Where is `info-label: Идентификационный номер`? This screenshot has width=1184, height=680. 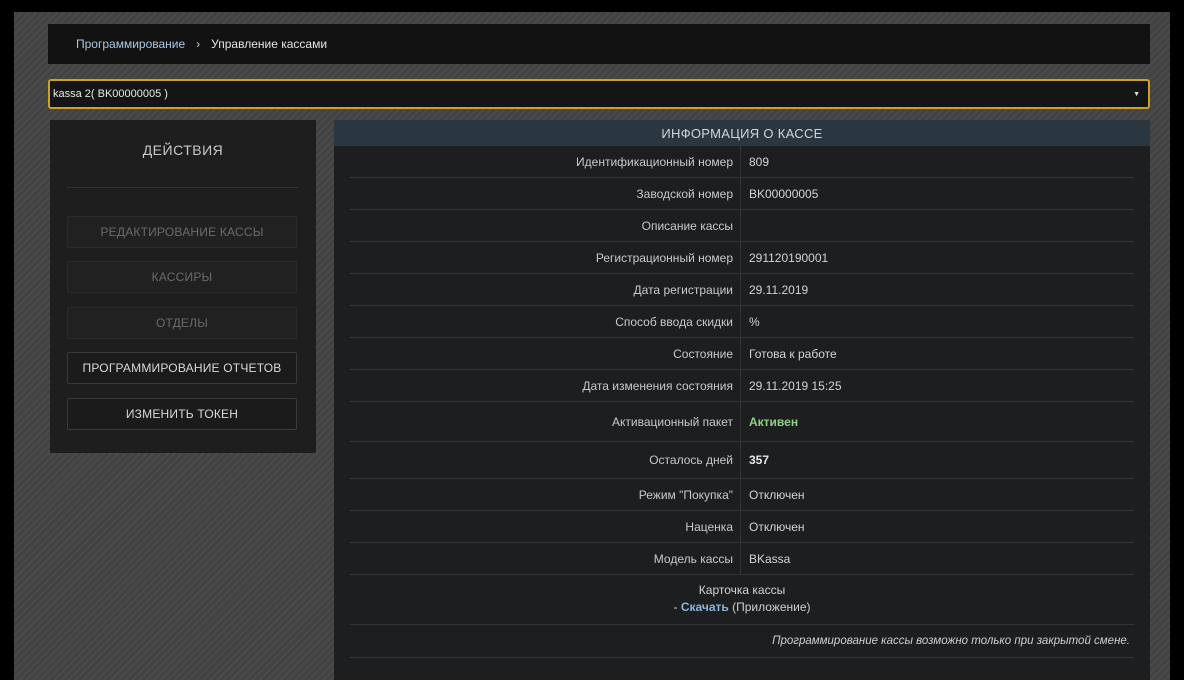 info-label: Идентификационный номер is located at coordinates (654, 161).